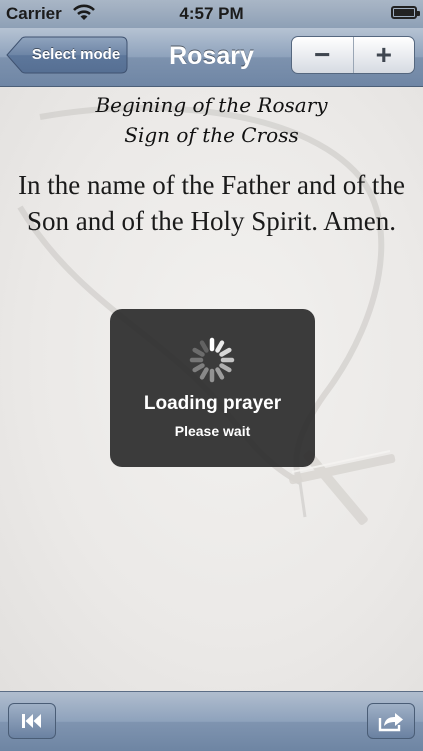  Describe the element at coordinates (212, 403) in the screenshot. I see `loading-title: Loading prayer` at that location.